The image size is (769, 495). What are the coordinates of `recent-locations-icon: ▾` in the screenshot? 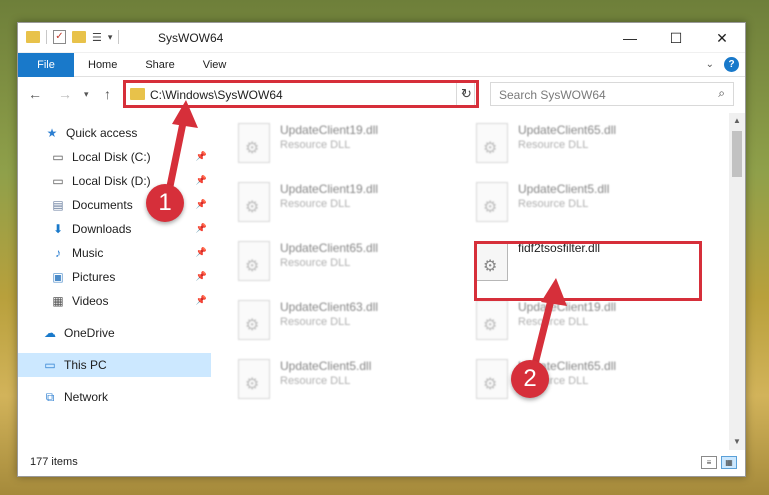 It's located at (86, 94).